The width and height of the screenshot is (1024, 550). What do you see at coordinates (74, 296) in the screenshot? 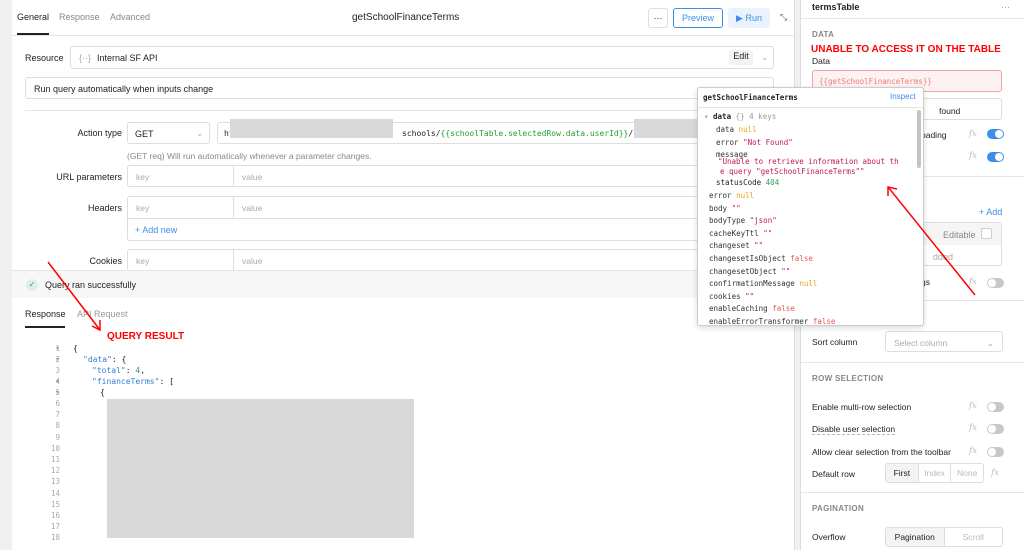
I see `arrow-to-result` at bounding box center [74, 296].